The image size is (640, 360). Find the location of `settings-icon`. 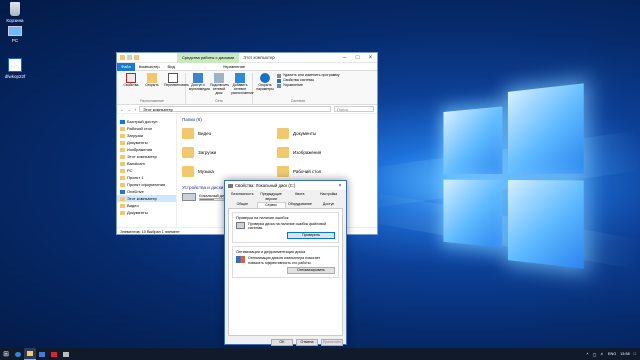

settings-icon is located at coordinates (66, 354).